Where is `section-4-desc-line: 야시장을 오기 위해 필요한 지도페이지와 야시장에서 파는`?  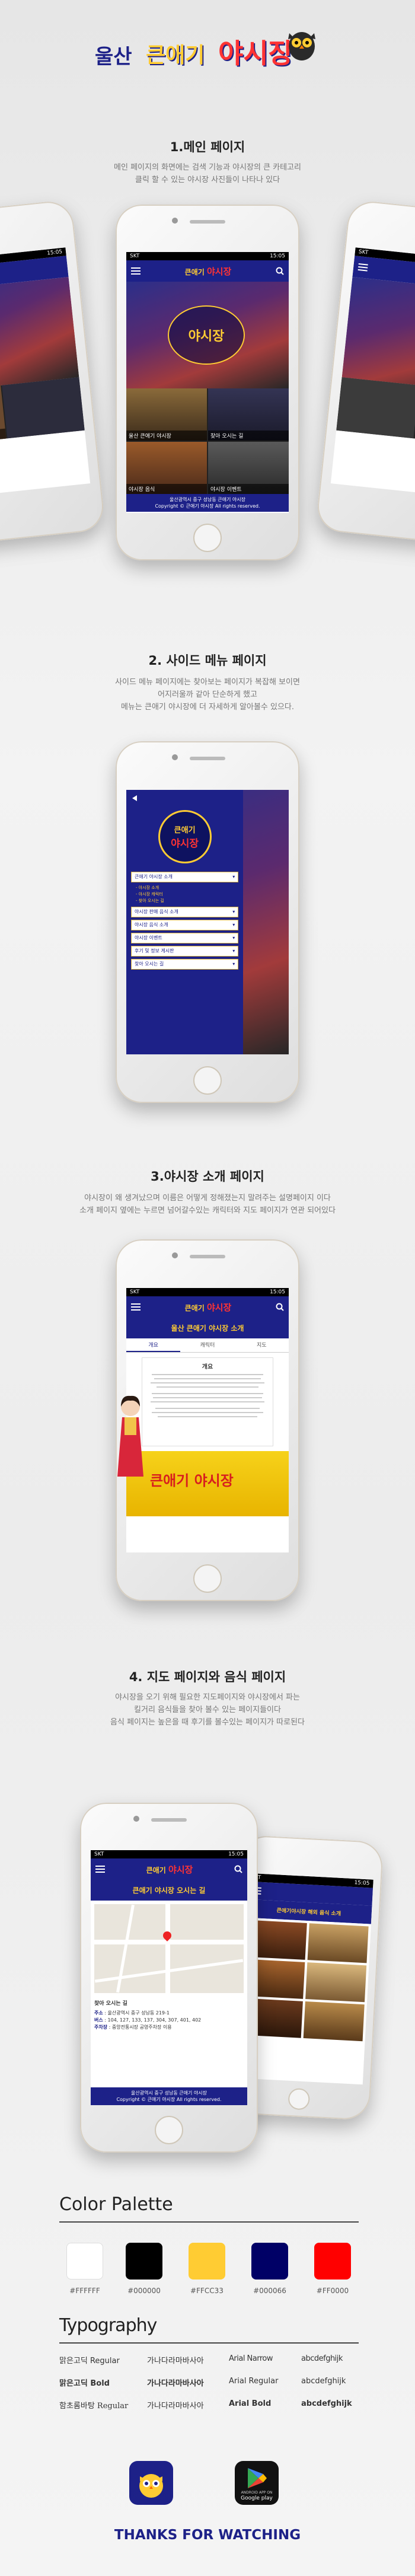
section-4-desc-line: 야시장을 오기 위해 필요한 지도페이지와 야시장에서 파는 is located at coordinates (207, 1698).